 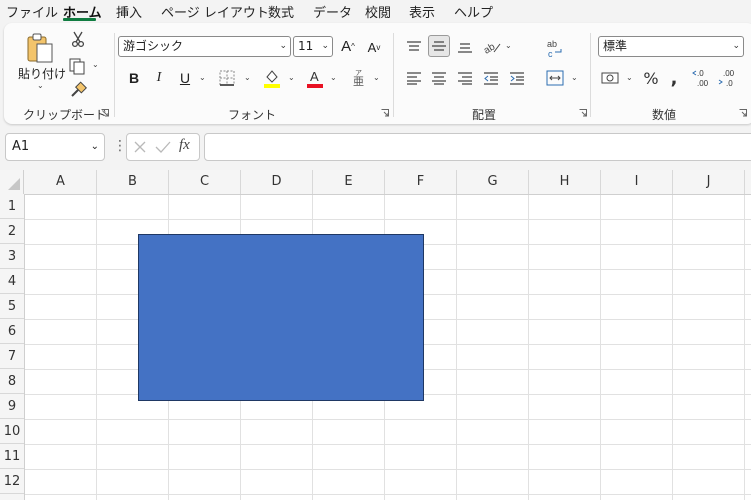 What do you see at coordinates (281, 11) in the screenshot?
I see `tab-formulas: 数式` at bounding box center [281, 11].